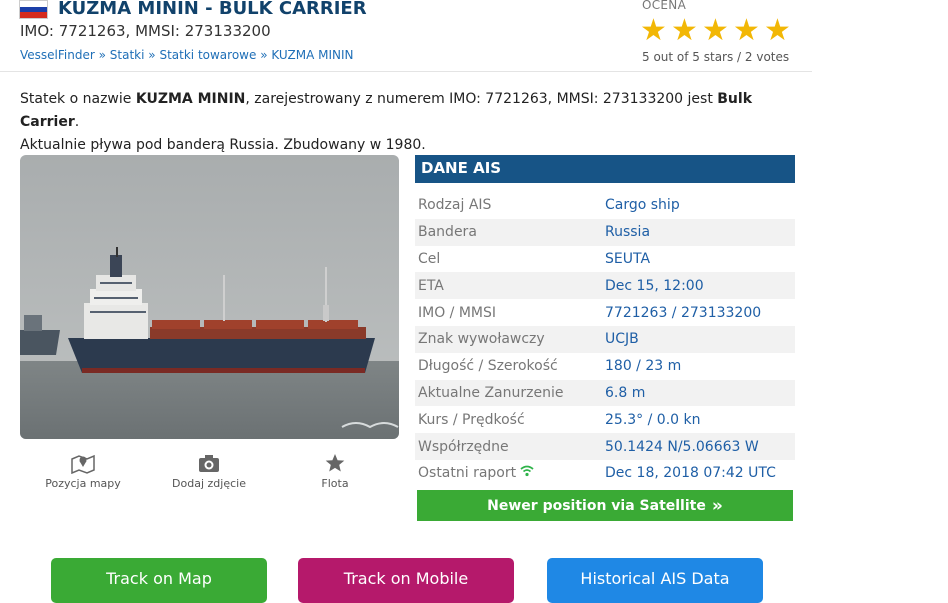 Image resolution: width=948 pixels, height=603 pixels. I want to click on rating-label: OCENA, so click(664, 6).